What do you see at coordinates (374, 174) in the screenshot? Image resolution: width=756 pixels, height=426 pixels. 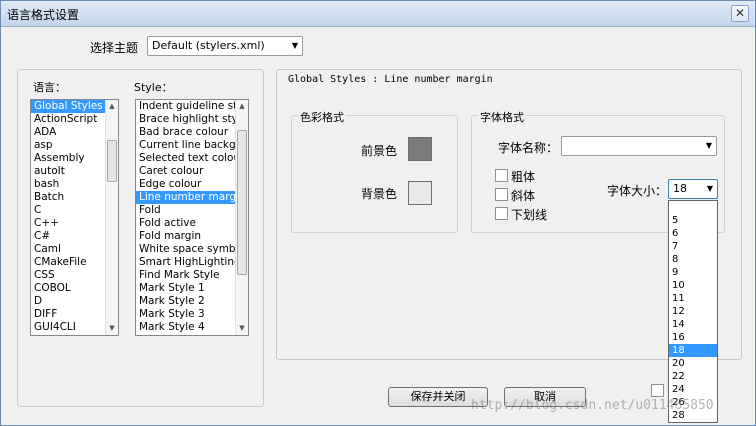 I see `colour-group` at bounding box center [374, 174].